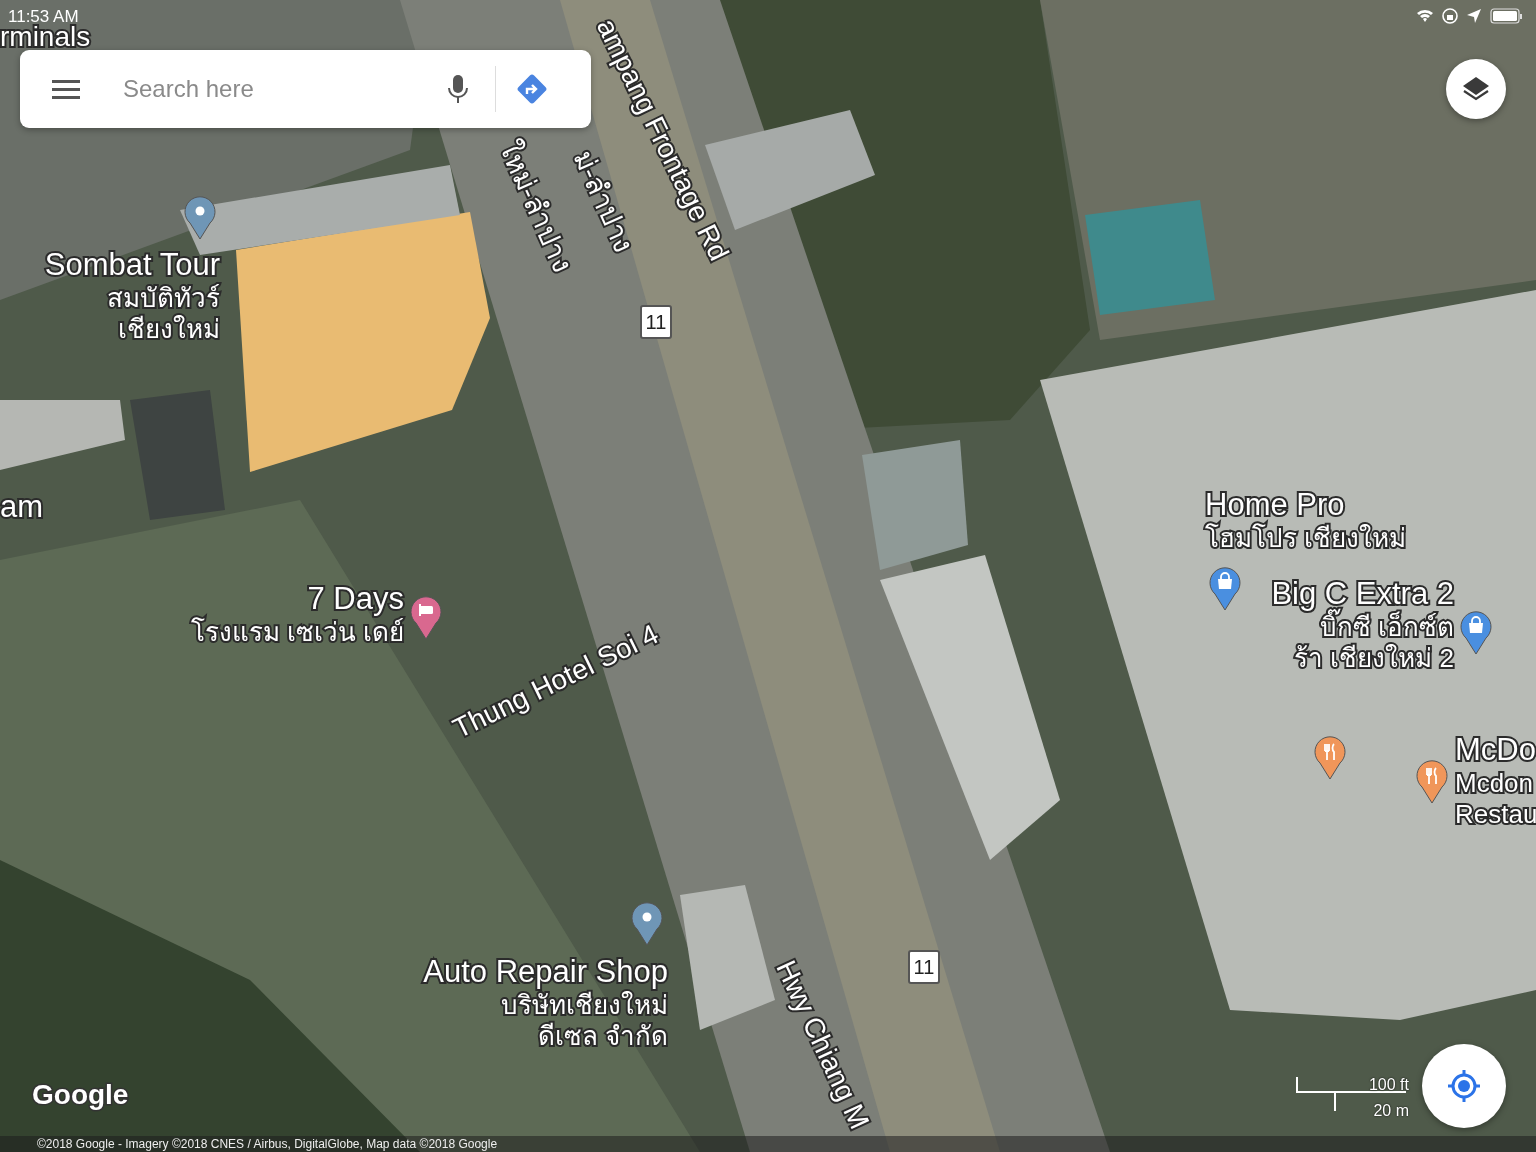 This screenshot has width=1536, height=1152. What do you see at coordinates (545, 972) in the screenshot?
I see `place-name: Auto Repair Shop` at bounding box center [545, 972].